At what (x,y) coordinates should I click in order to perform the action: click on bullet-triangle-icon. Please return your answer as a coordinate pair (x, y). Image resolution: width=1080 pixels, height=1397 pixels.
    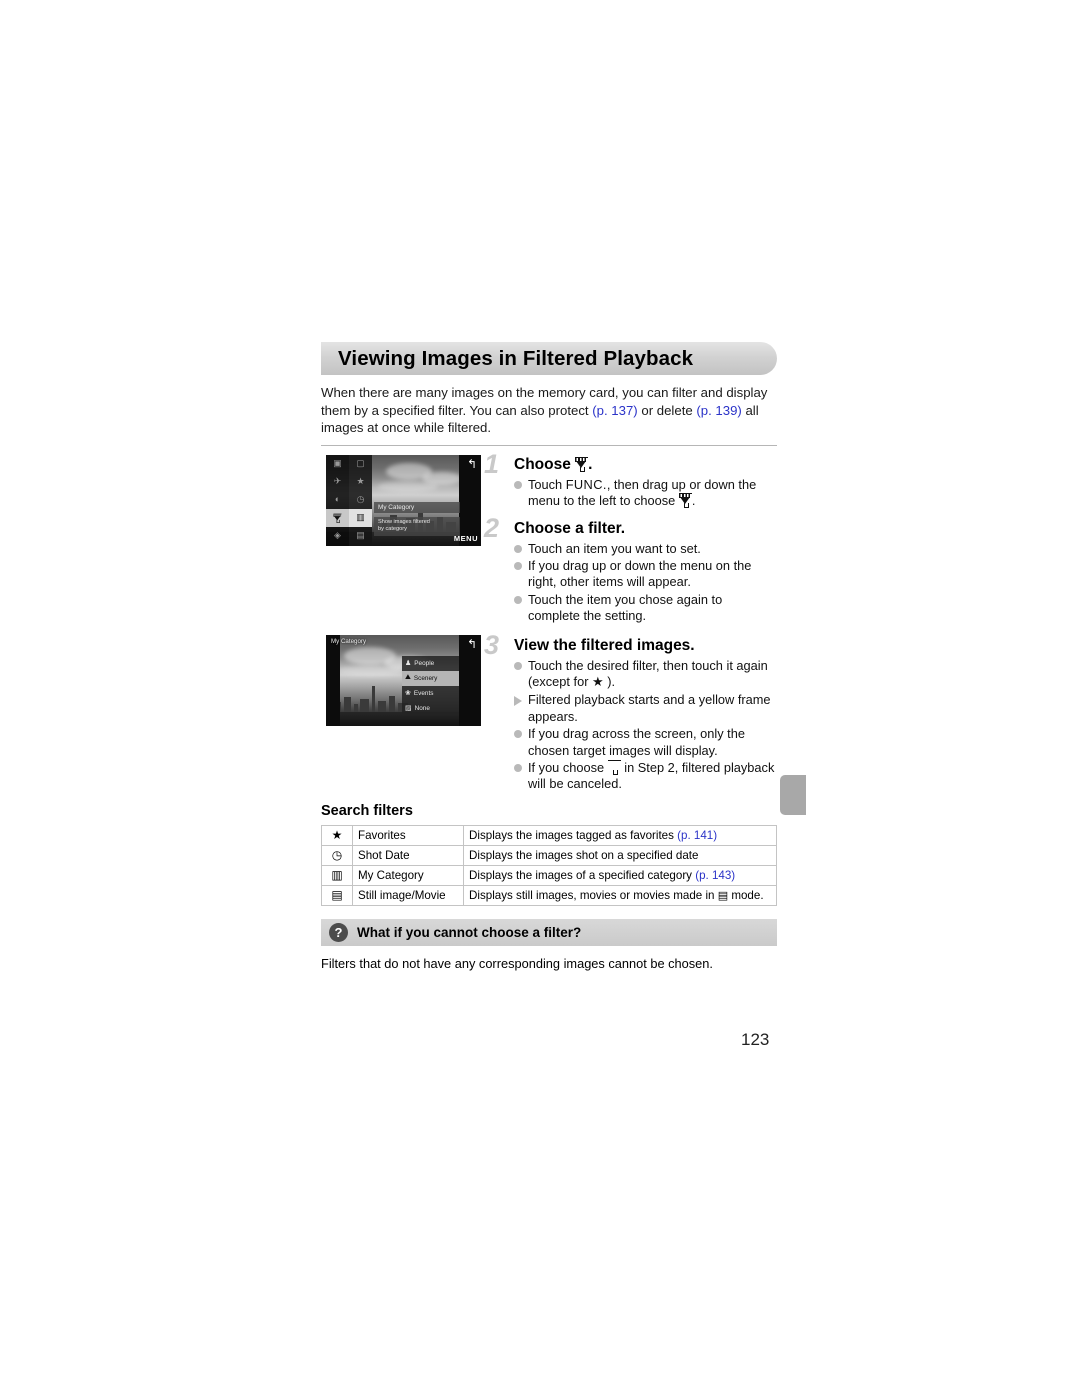
    Looking at the image, I should click on (518, 701).